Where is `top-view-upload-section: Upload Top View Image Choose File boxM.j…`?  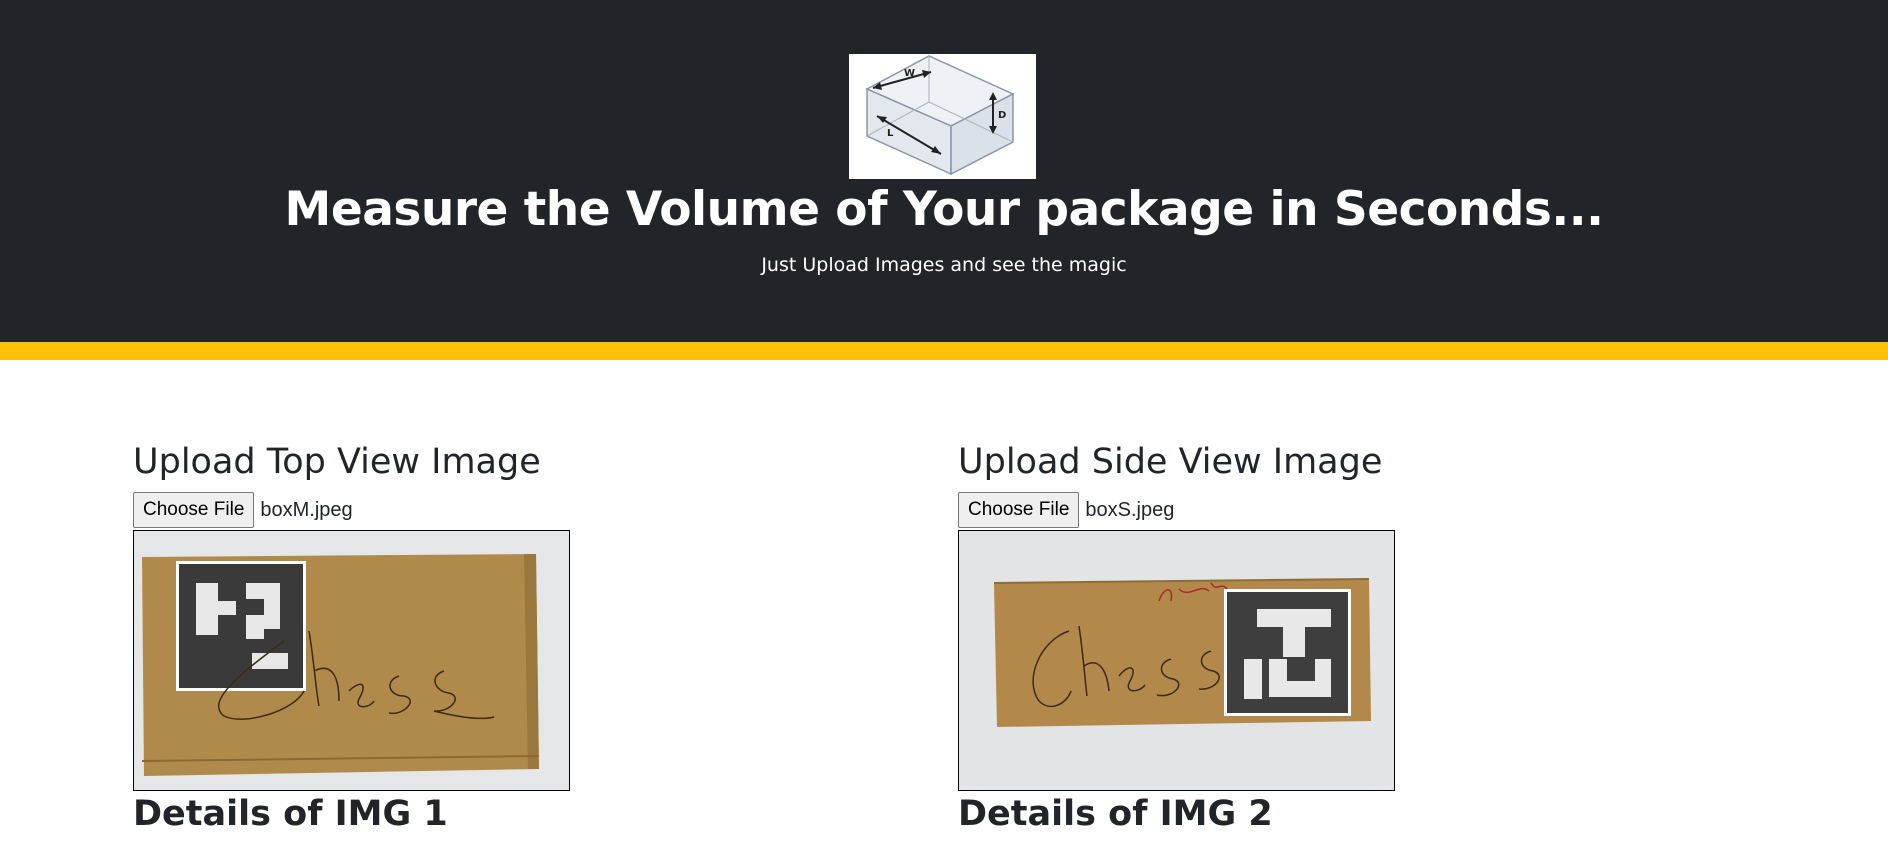 top-view-upload-section: Upload Top View Image Choose File boxM.j… is located at coordinates (351, 638).